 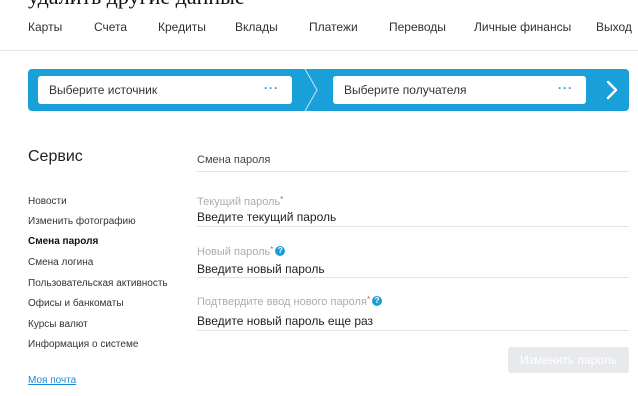 I want to click on nav-divider, so click(x=319, y=50).